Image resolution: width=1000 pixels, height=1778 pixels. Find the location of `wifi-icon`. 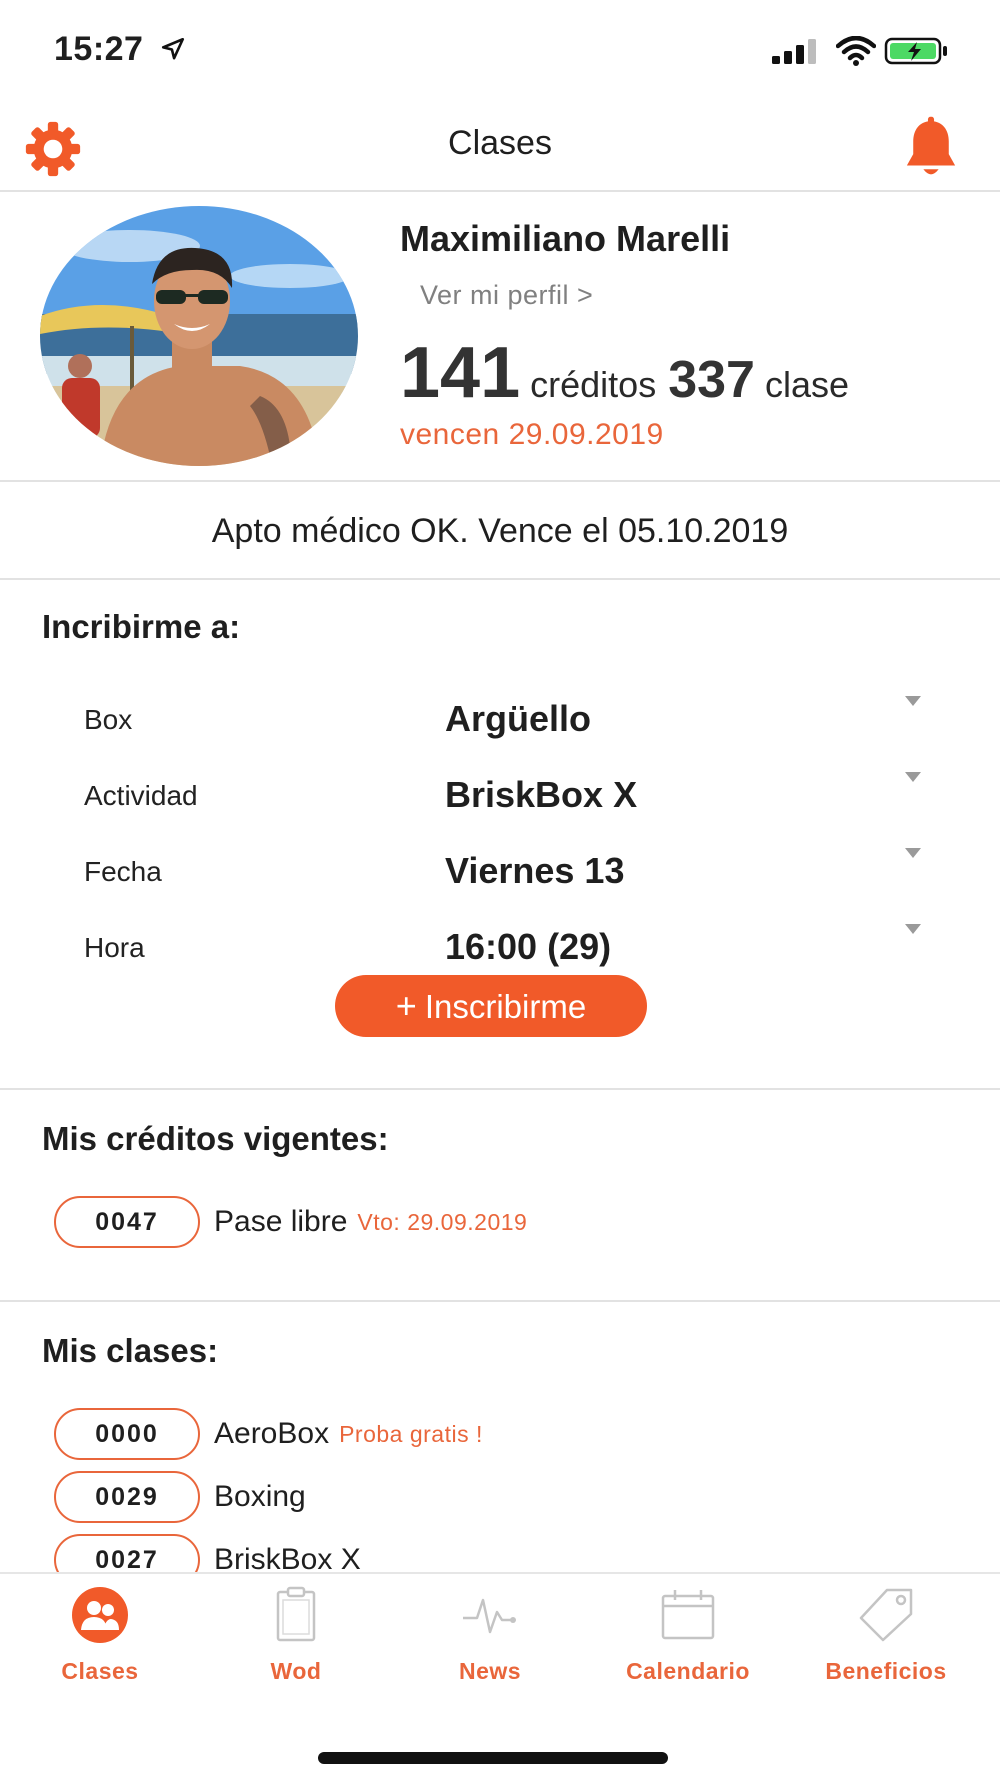

wifi-icon is located at coordinates (856, 51).